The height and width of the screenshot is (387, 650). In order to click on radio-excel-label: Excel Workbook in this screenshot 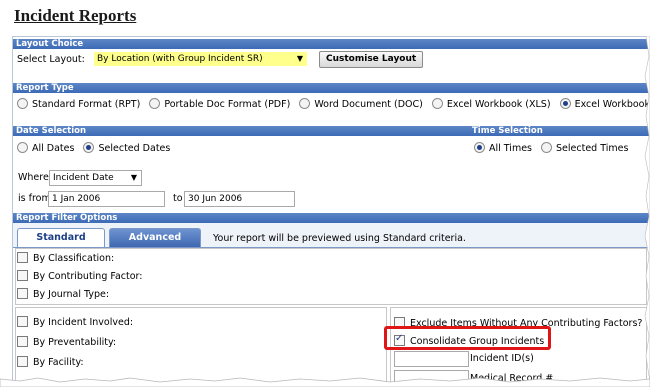, I will do `click(612, 104)`.